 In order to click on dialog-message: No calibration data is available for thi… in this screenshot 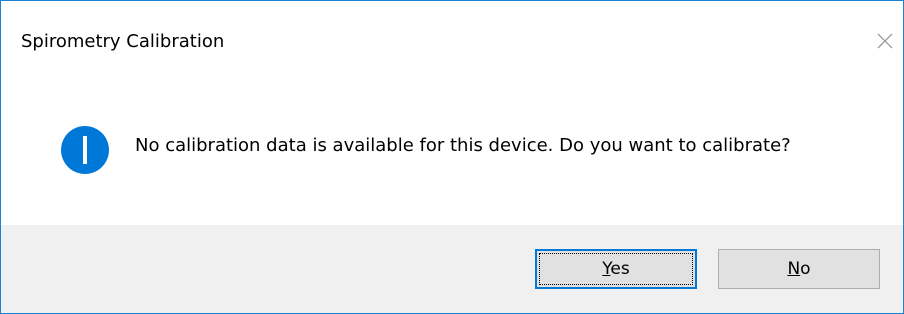, I will do `click(463, 145)`.